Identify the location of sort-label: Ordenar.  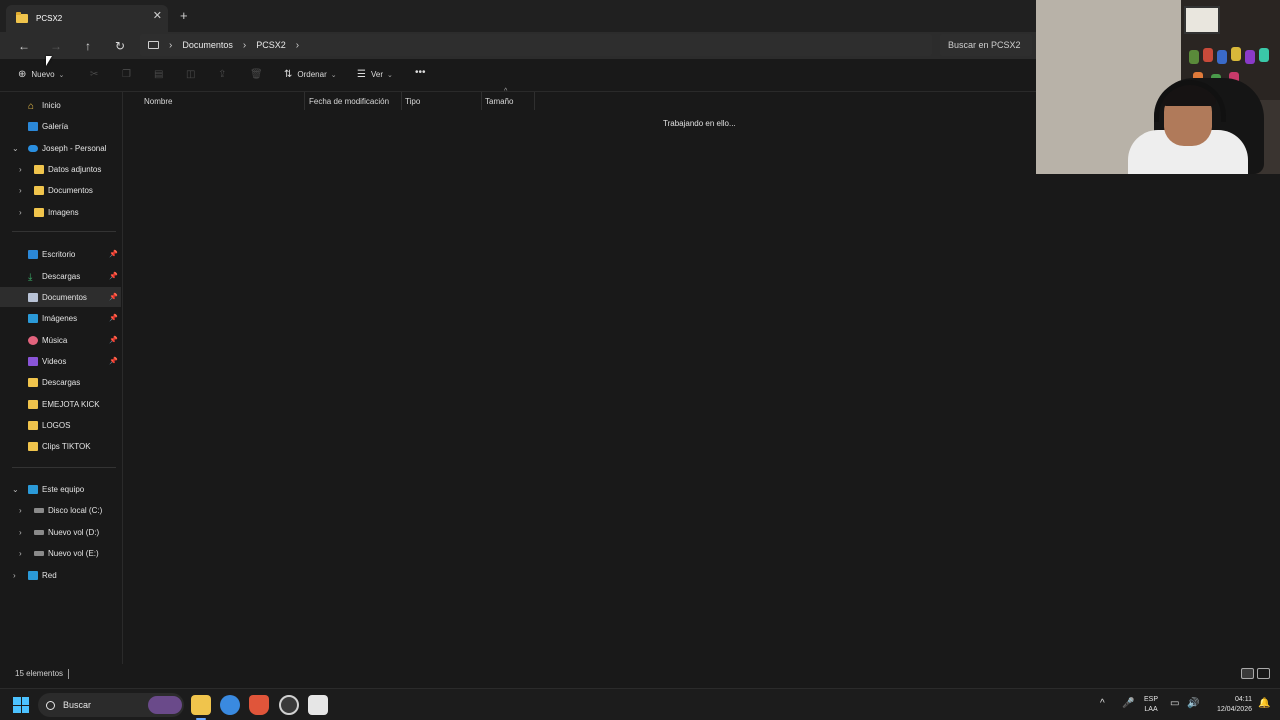
(312, 74).